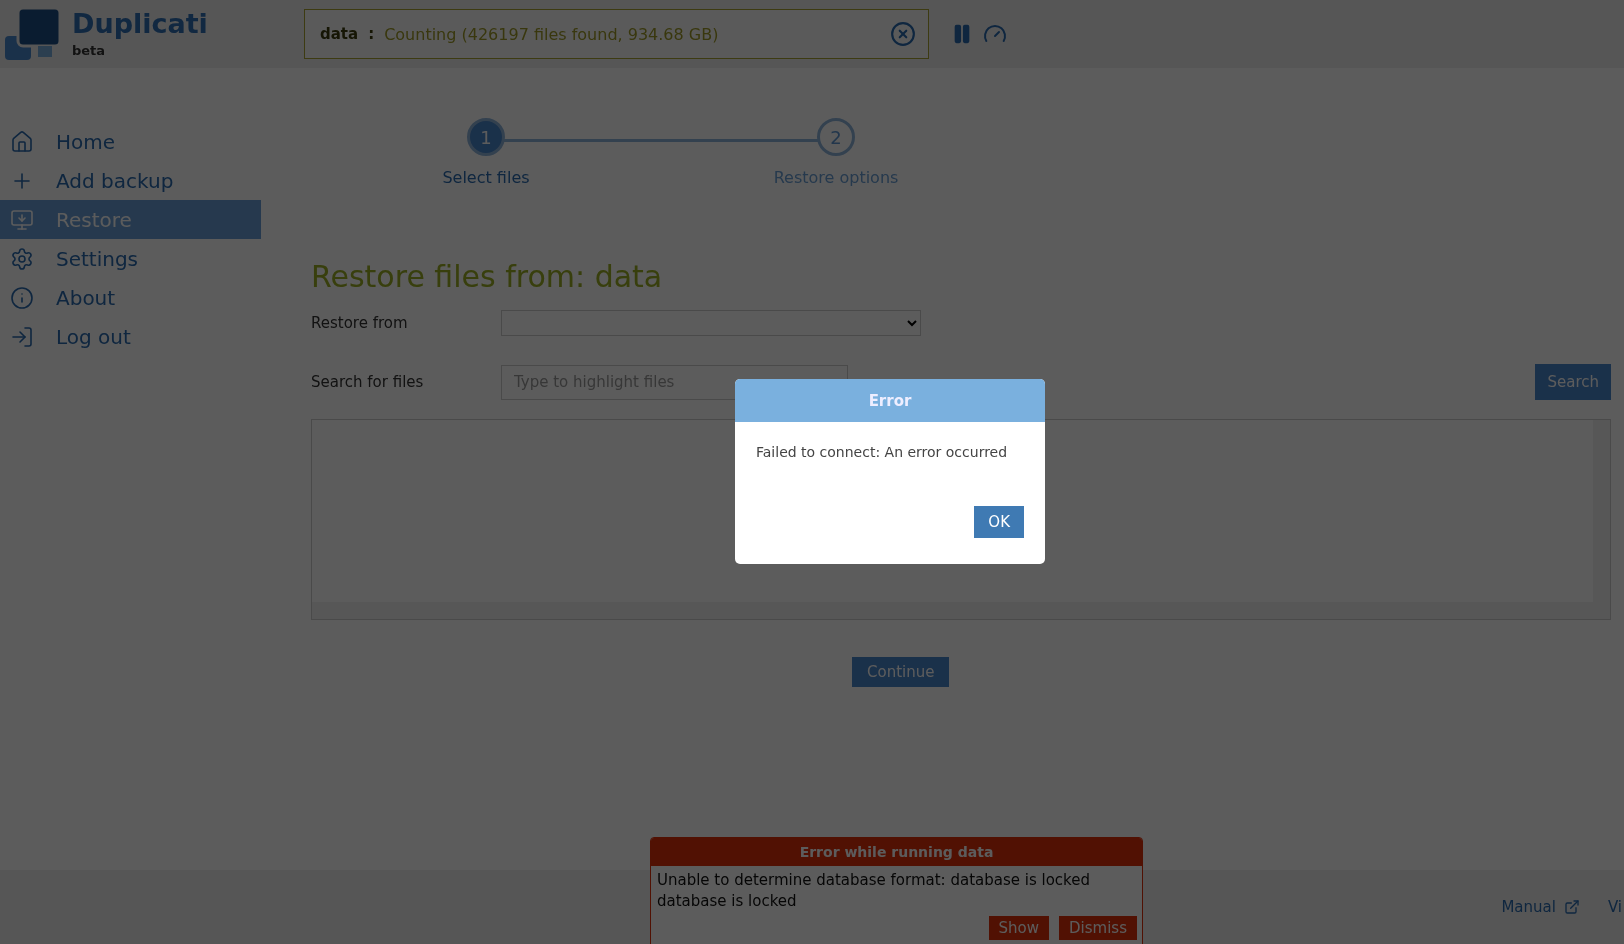  I want to click on sidebar-item: Add backup, so click(130, 180).